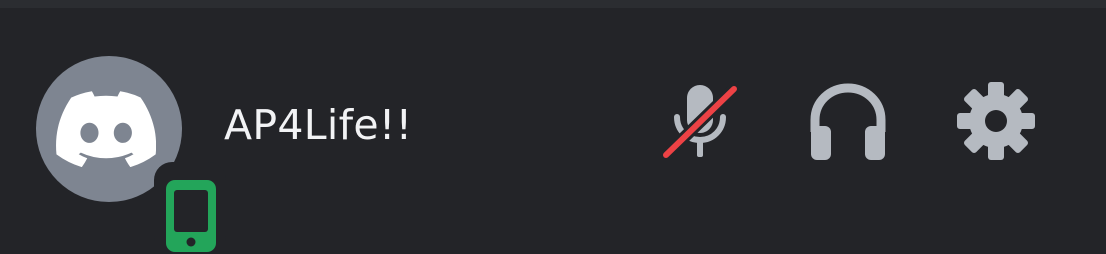 This screenshot has width=1106, height=254. I want to click on microphone-muted-icon, so click(700, 121).